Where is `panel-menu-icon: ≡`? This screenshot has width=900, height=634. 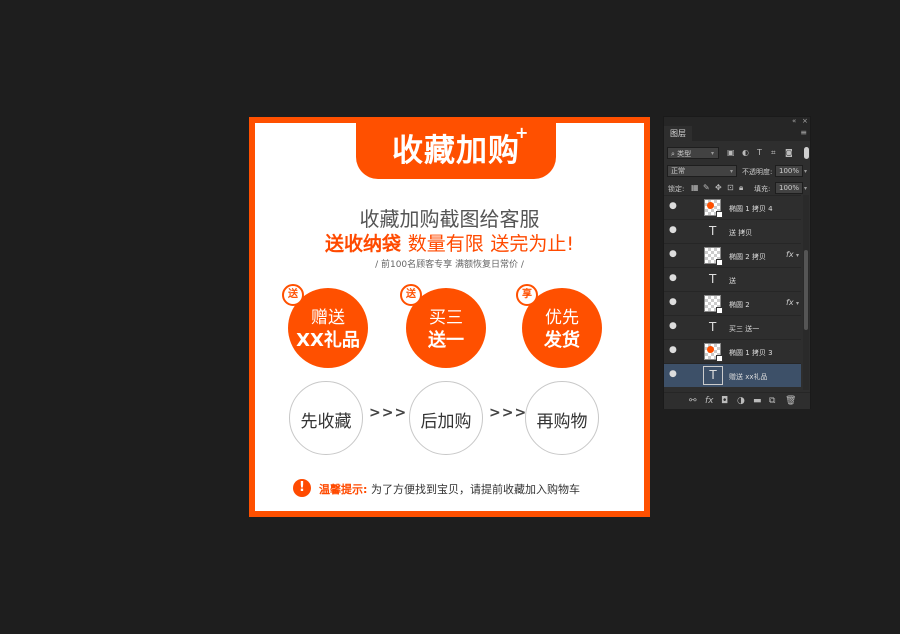
panel-menu-icon: ≡ is located at coordinates (803, 132).